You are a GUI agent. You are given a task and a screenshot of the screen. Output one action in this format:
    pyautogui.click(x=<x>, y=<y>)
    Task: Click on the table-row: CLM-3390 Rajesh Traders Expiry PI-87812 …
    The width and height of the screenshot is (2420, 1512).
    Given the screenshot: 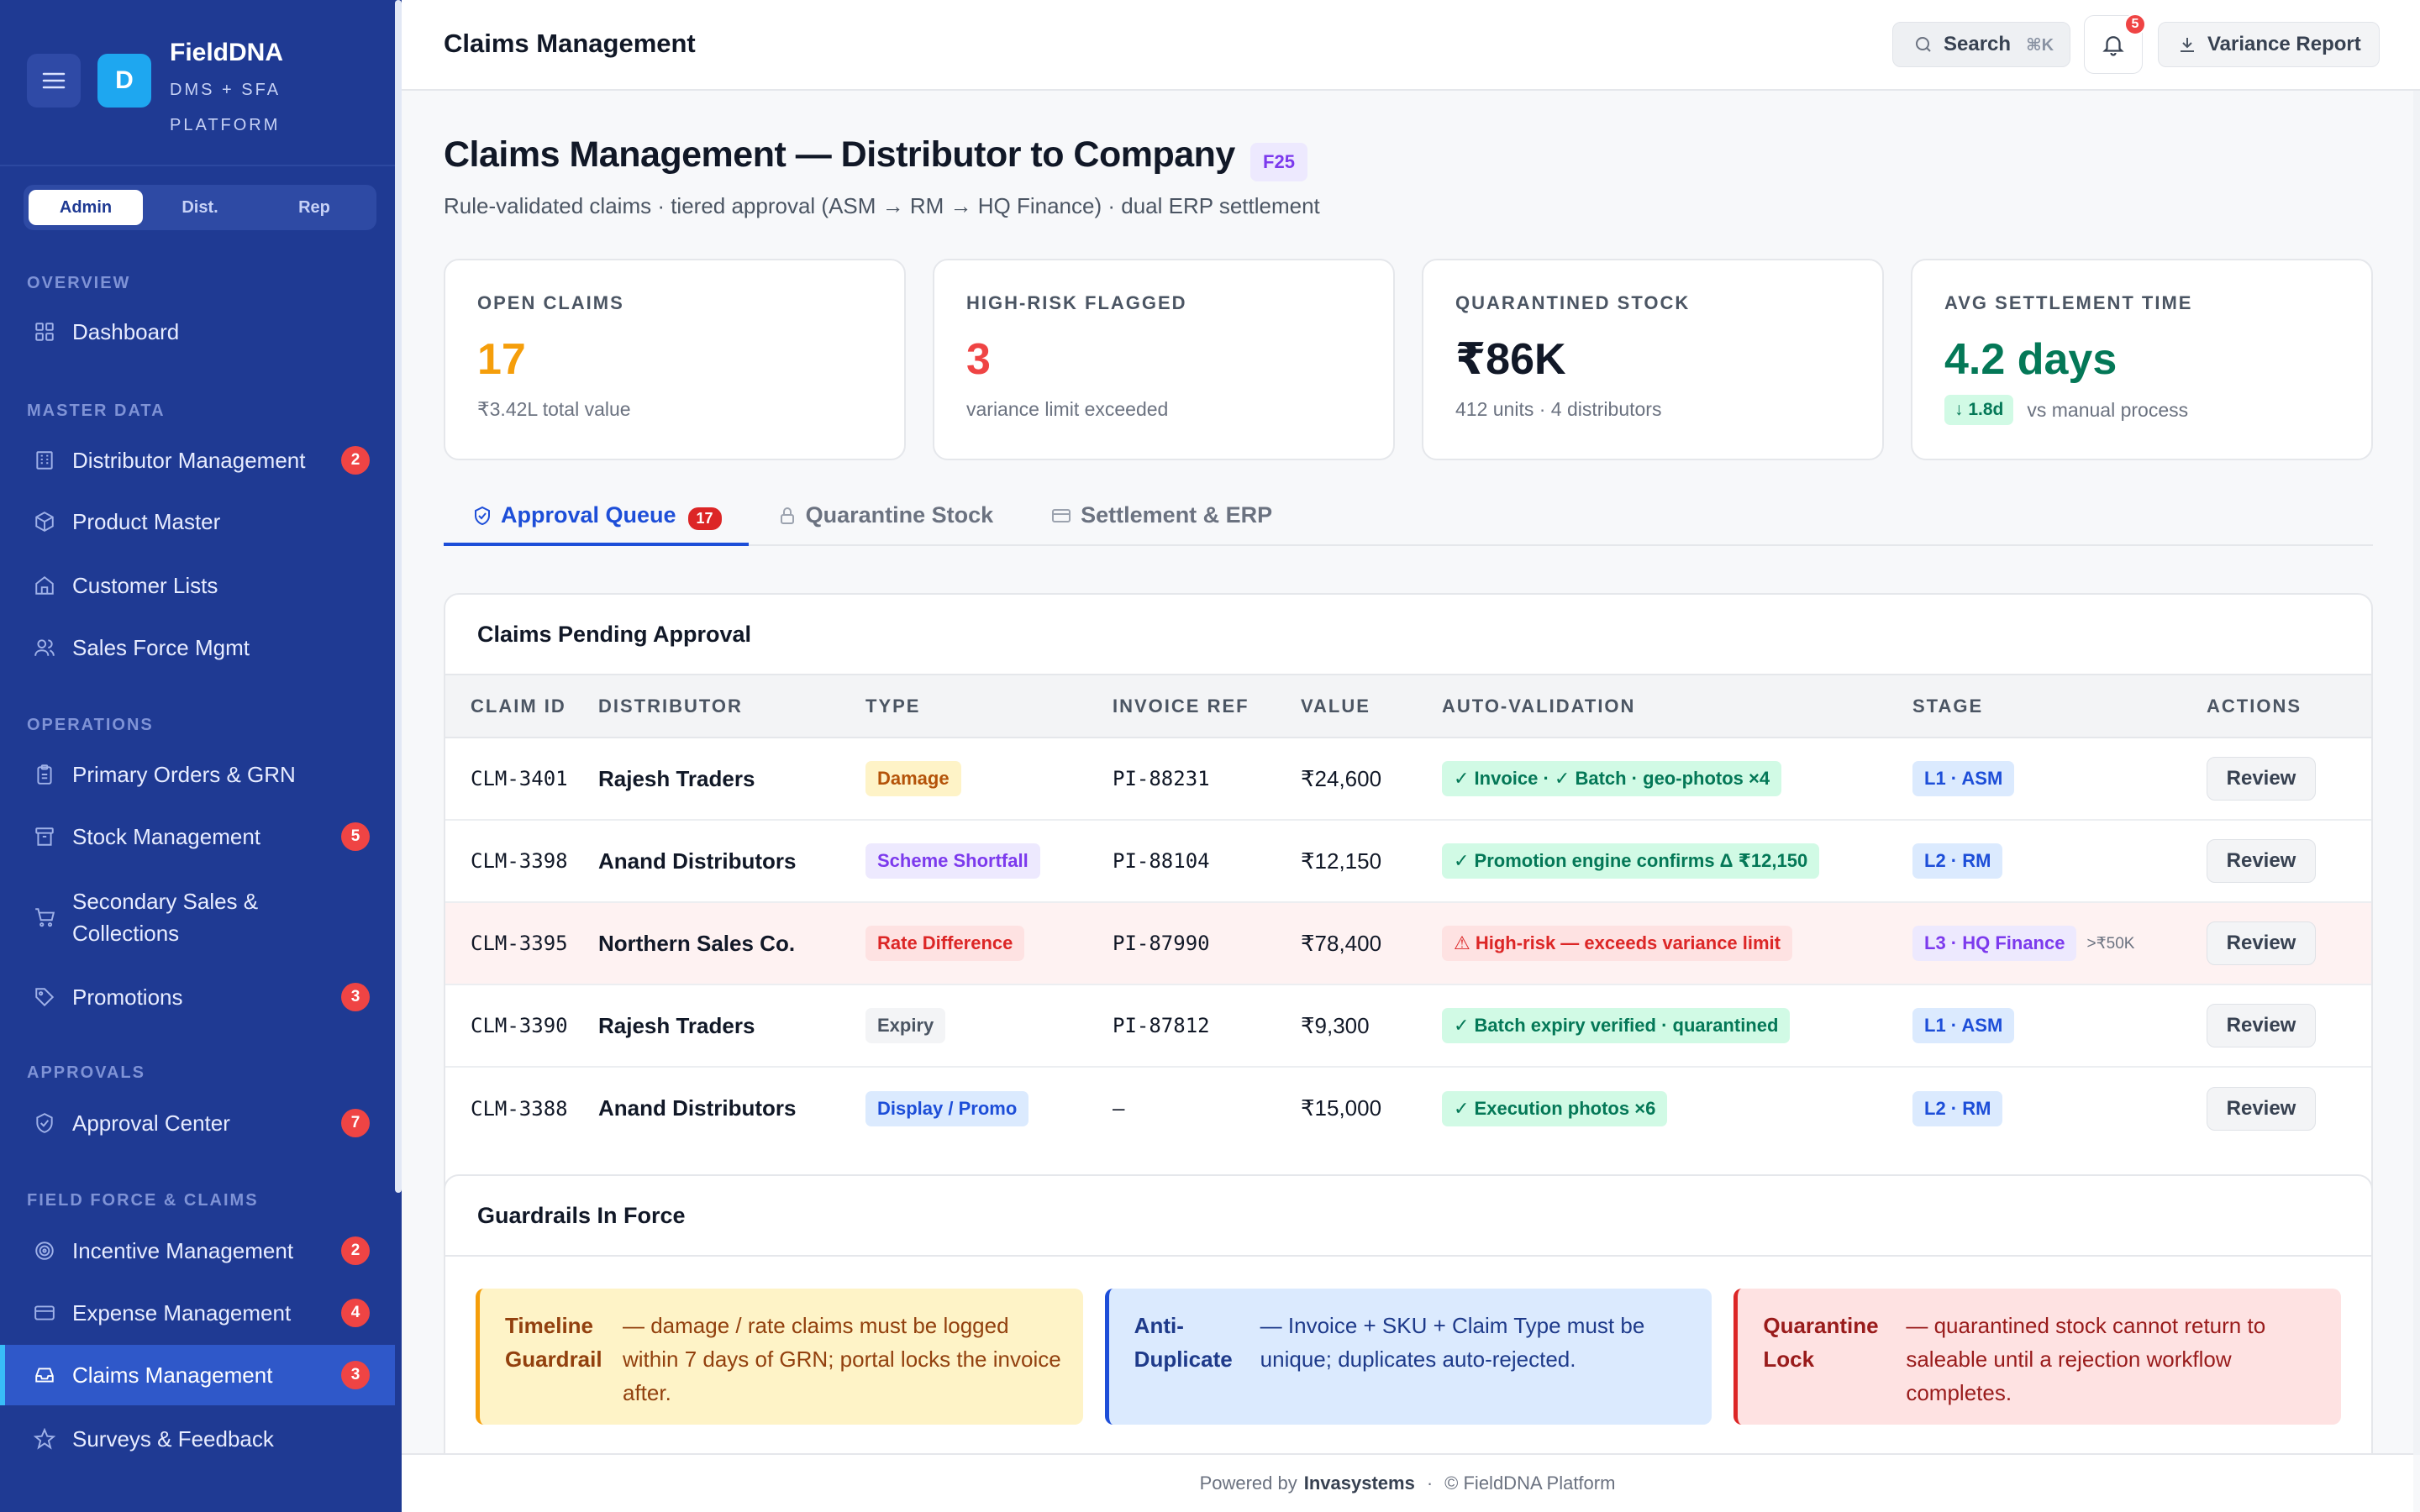 What is the action you would take?
    pyautogui.click(x=1408, y=1026)
    